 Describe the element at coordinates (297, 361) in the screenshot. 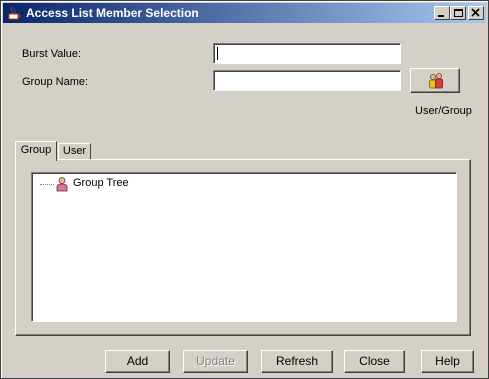

I see `refresh-button: Refresh` at that location.